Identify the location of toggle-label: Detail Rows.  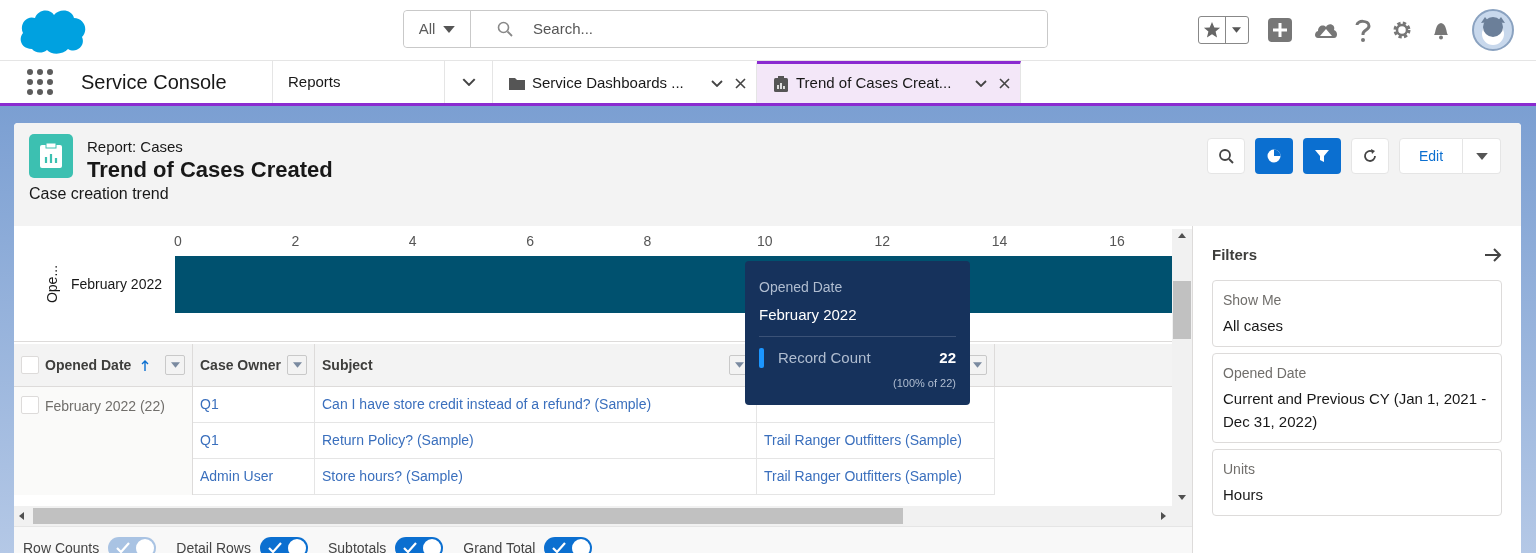
(213, 545).